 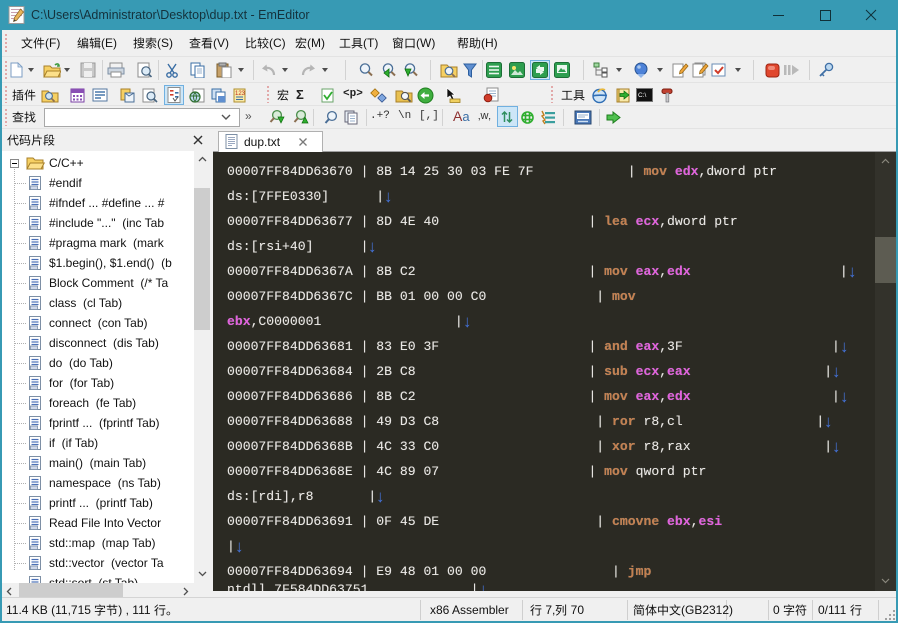 I want to click on svg-text: C:\, so click(x=642, y=95).